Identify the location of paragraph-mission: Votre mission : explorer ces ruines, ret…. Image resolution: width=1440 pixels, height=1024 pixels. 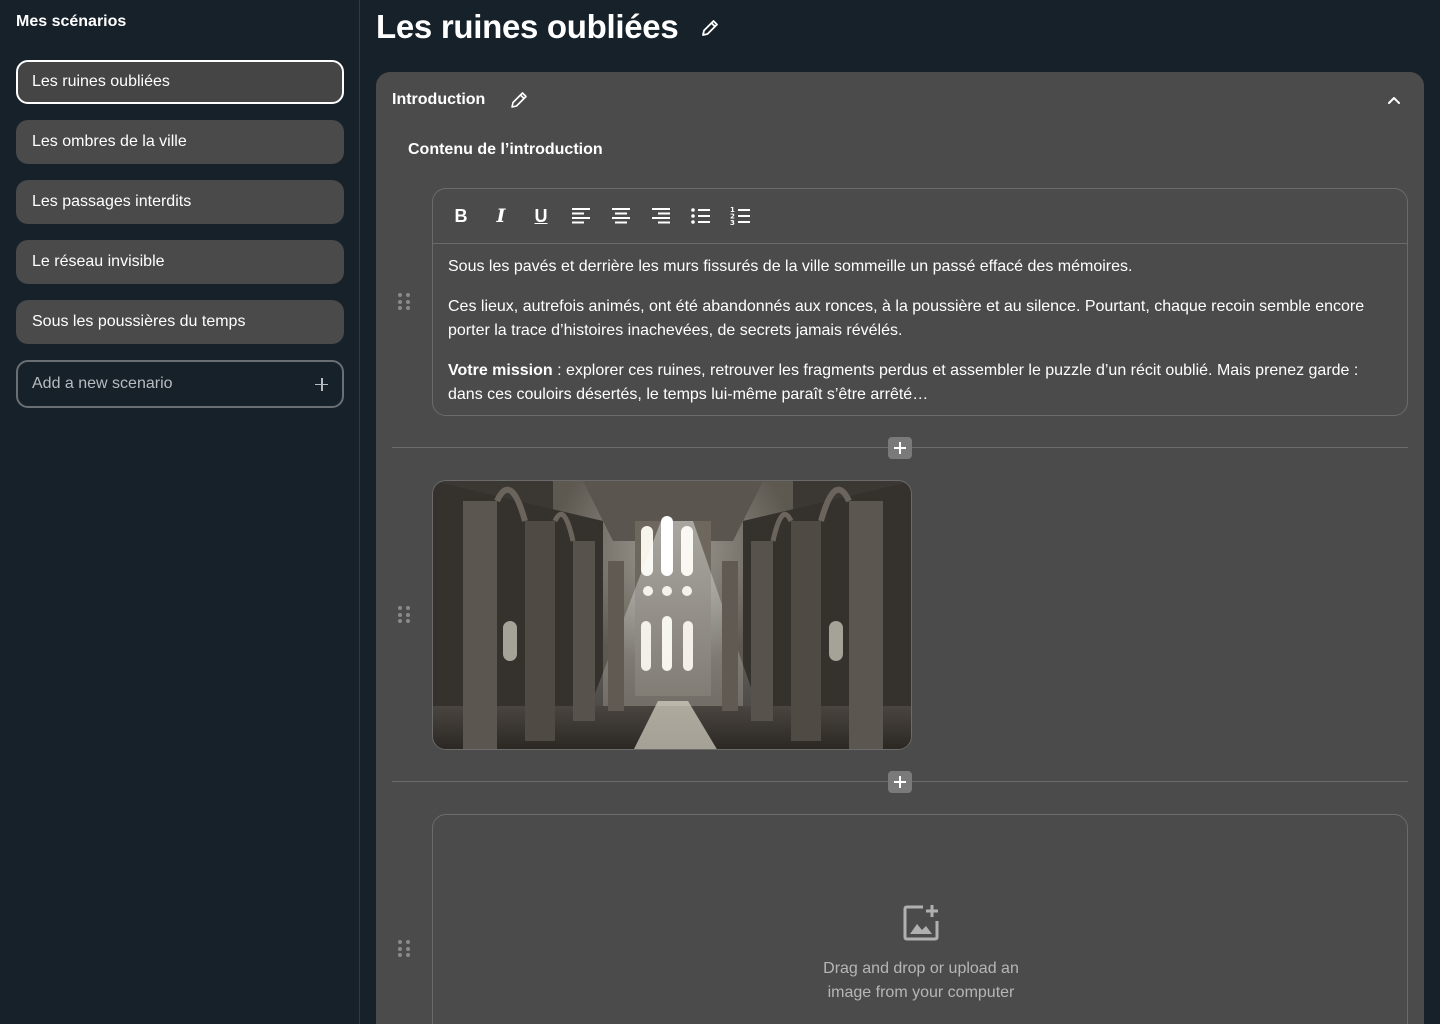
(920, 383).